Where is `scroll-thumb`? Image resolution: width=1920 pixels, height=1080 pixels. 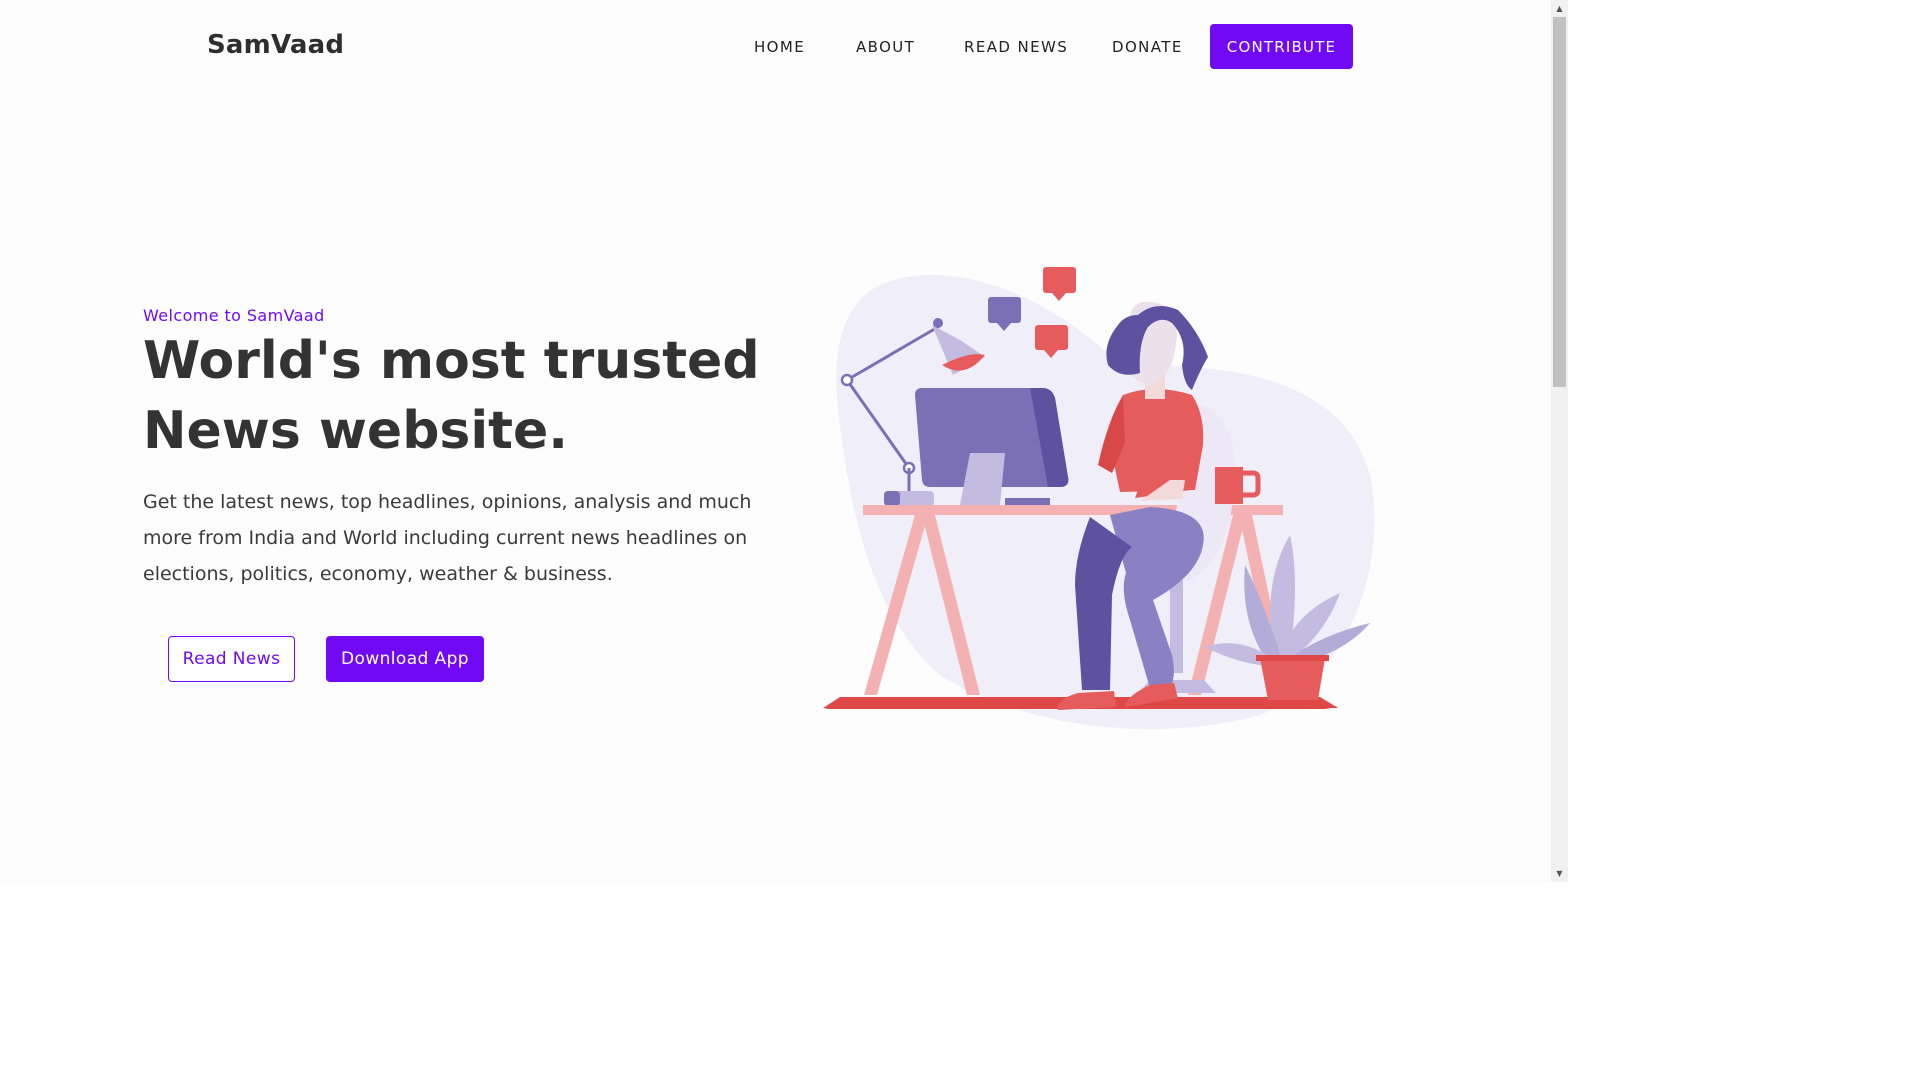
scroll-thumb is located at coordinates (1559, 202).